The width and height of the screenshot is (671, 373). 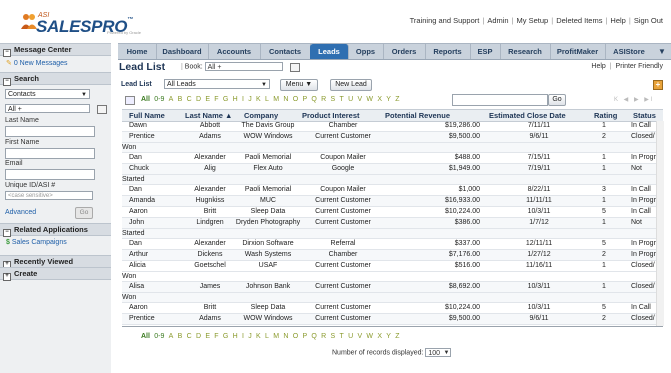 What do you see at coordinates (404, 51) in the screenshot?
I see `tab-orders: Orders` at bounding box center [404, 51].